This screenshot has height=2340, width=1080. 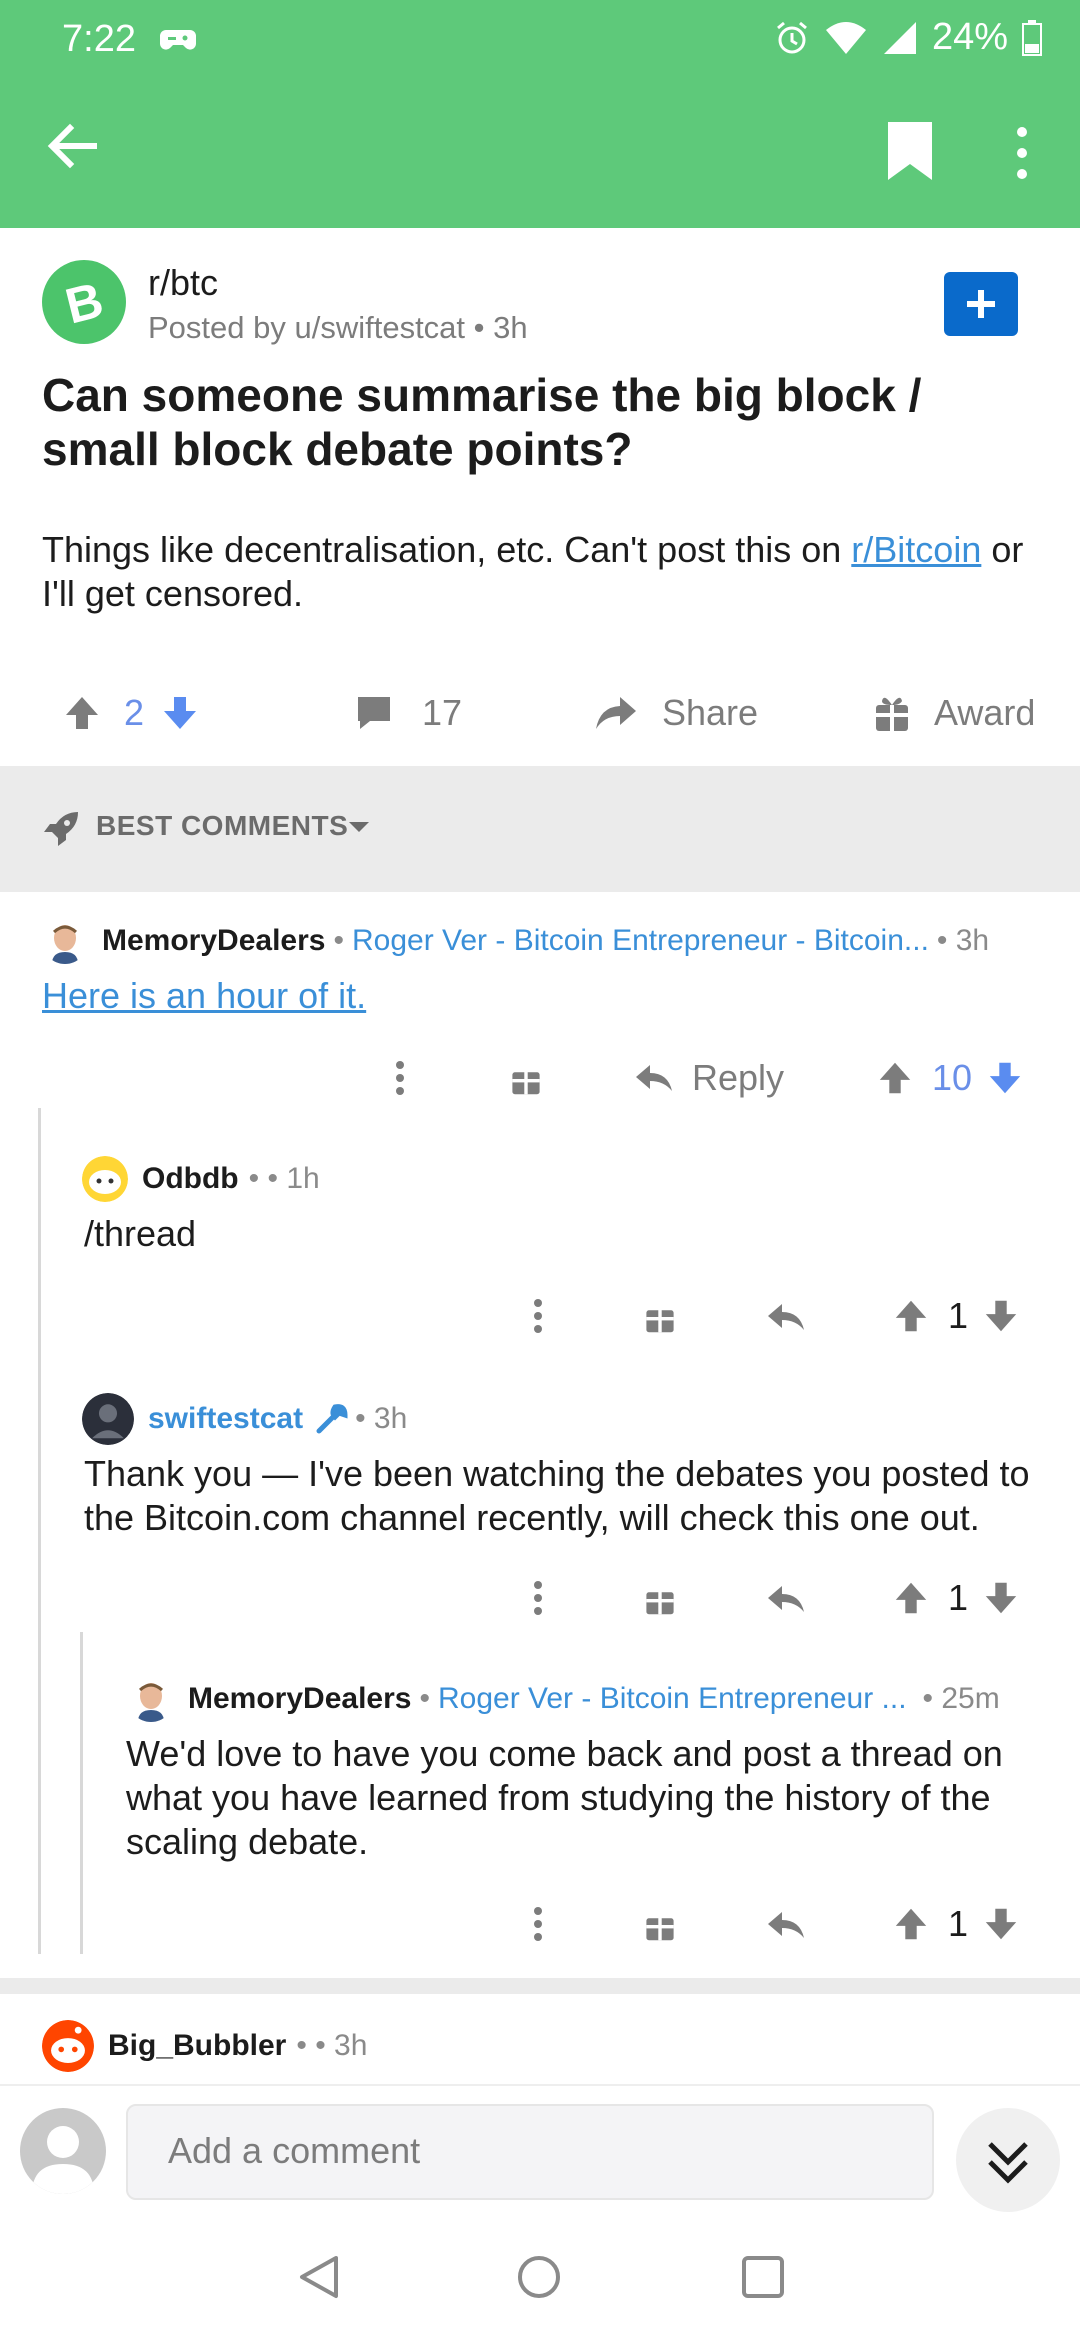 I want to click on post-body-link: r/Bitcoin, so click(x=916, y=549).